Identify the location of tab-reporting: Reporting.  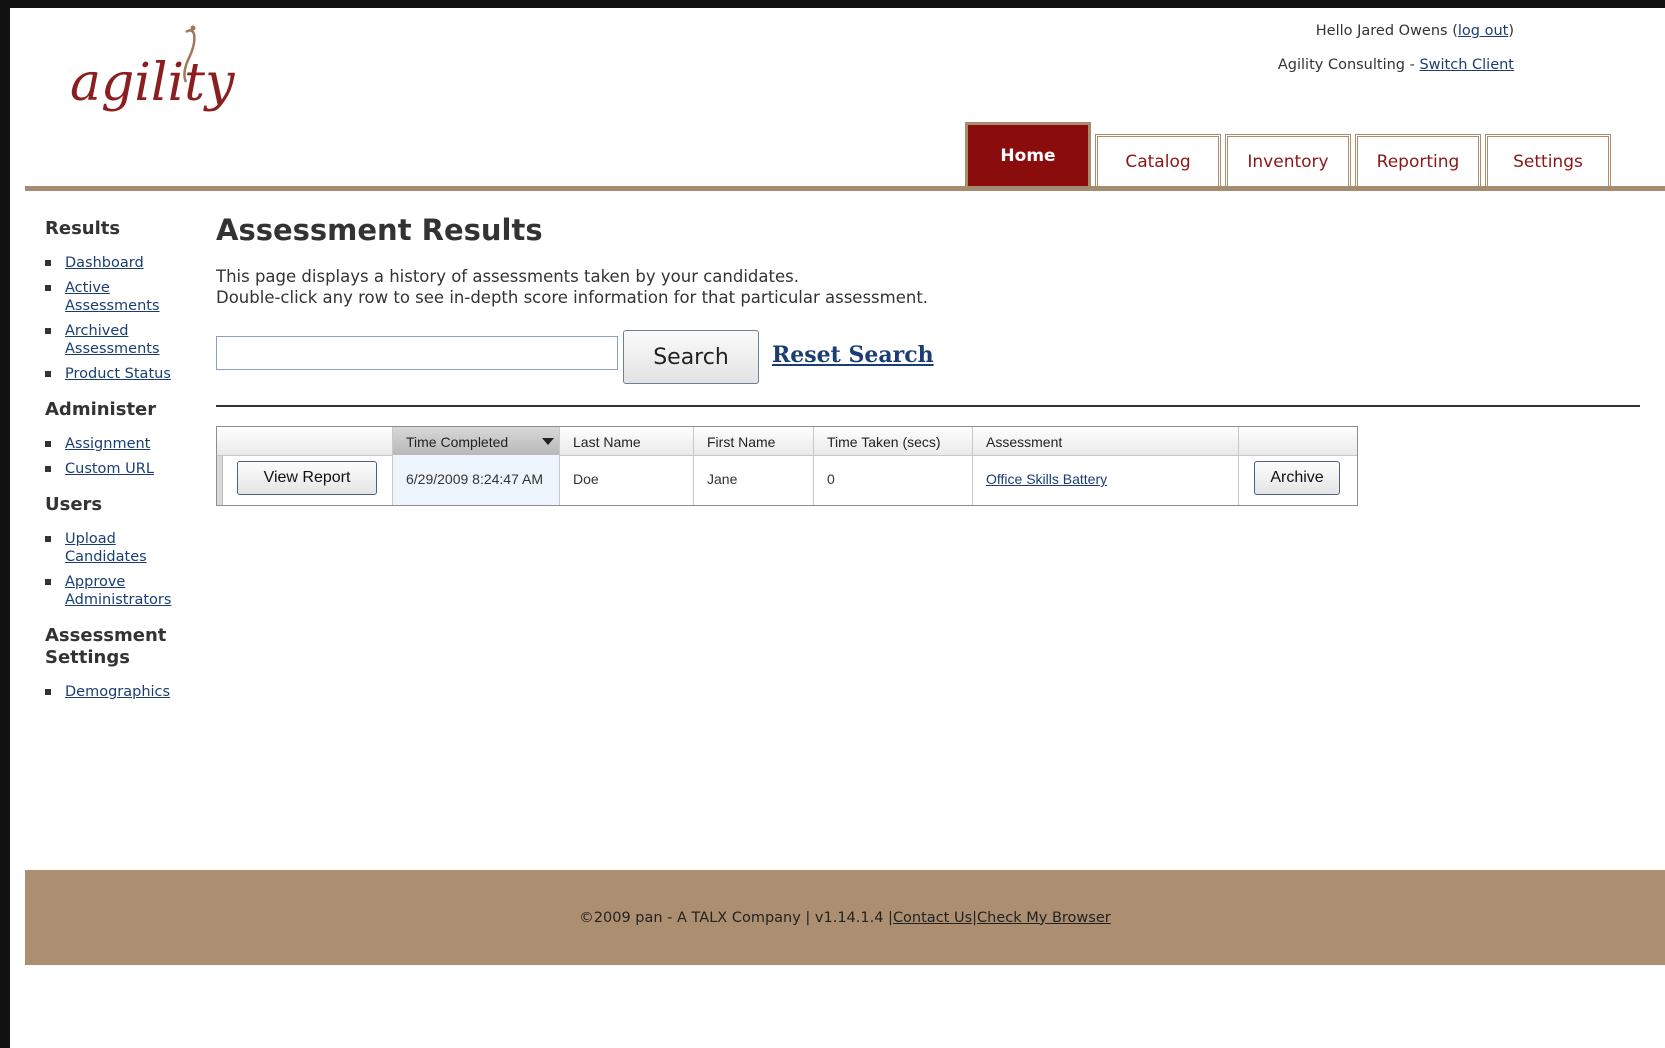
(1418, 160).